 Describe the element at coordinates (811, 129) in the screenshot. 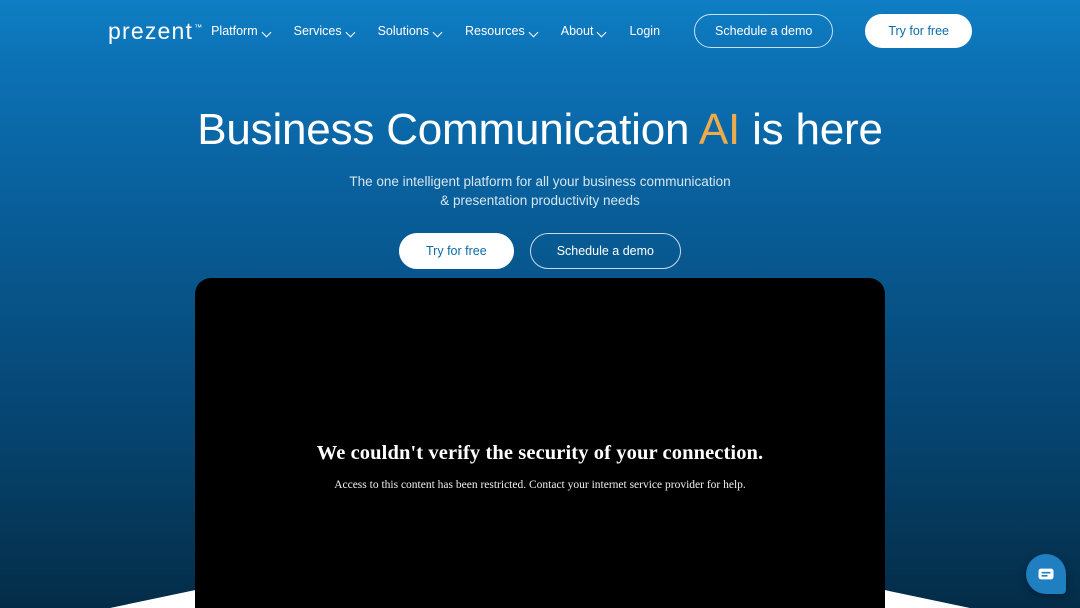

I see `hero-headline-part2: is here` at that location.